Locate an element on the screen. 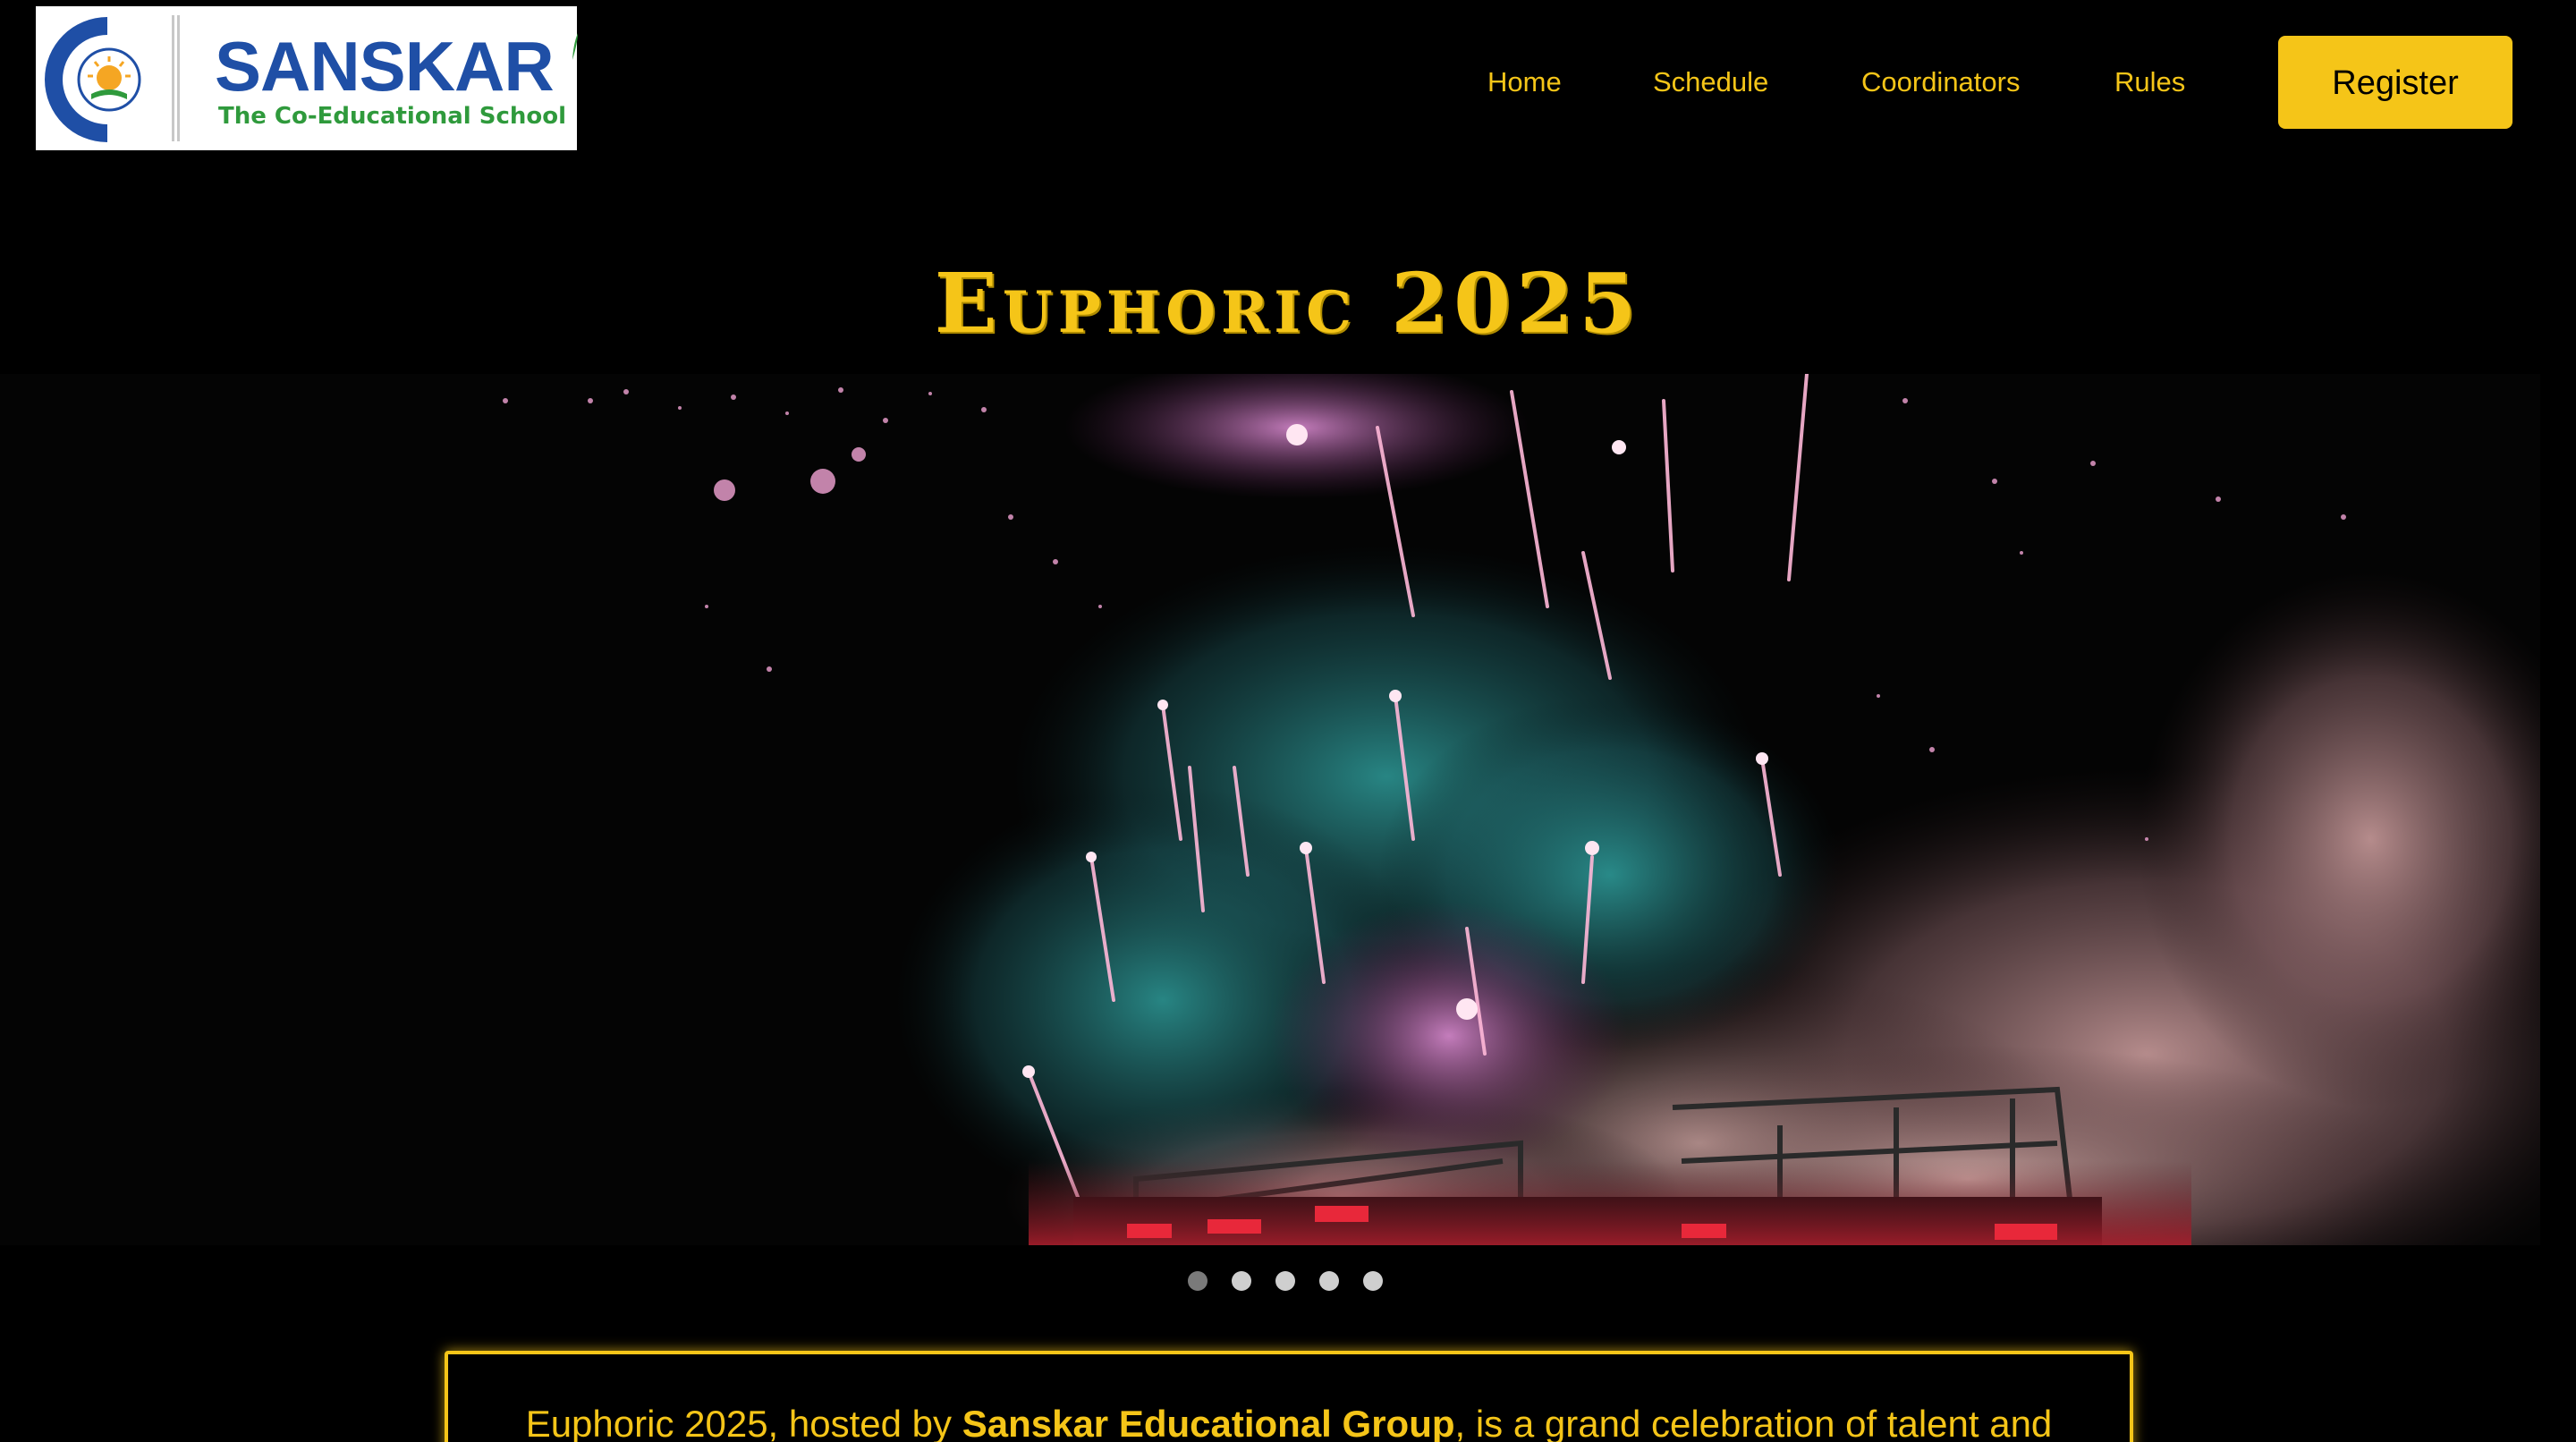  leaf-icon is located at coordinates (575, 46).